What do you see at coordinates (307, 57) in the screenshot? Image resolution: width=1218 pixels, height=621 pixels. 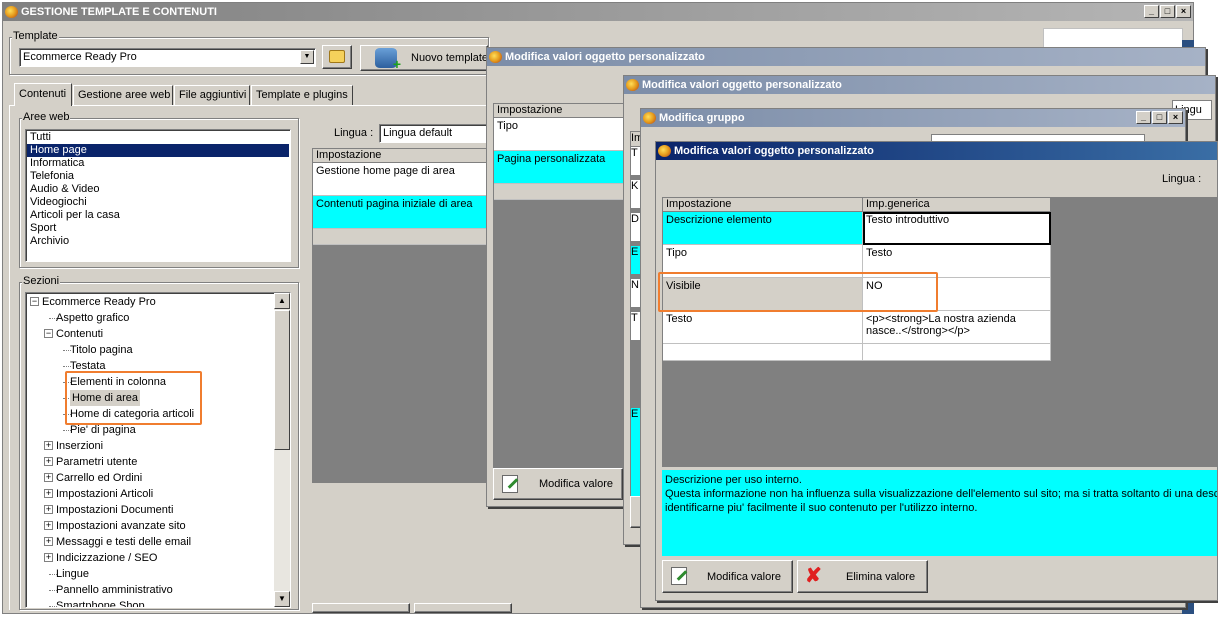 I see `chevron-down-icon: ▼` at bounding box center [307, 57].